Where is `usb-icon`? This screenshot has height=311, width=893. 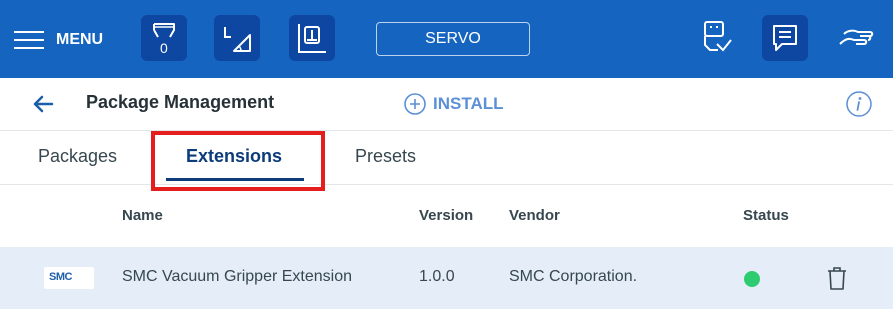 usb-icon is located at coordinates (718, 36).